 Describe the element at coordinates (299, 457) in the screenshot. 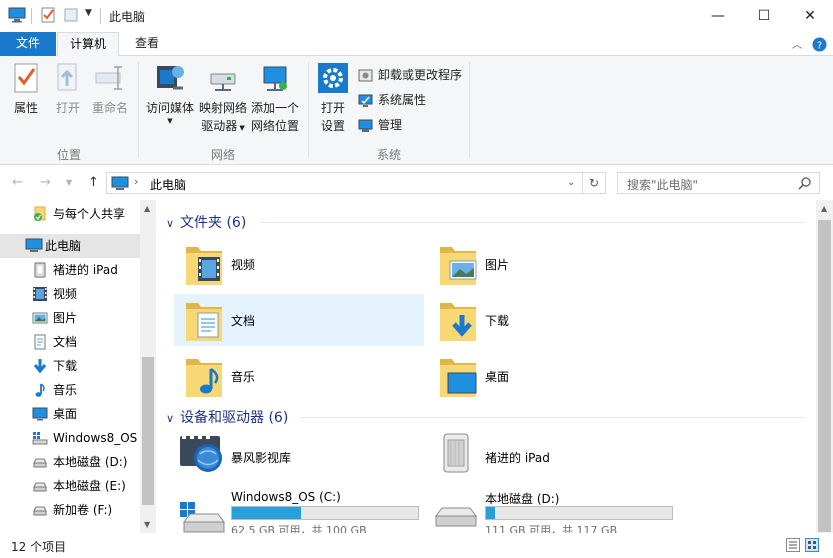

I see `device-tile-media-library: 暴风影视库` at that location.